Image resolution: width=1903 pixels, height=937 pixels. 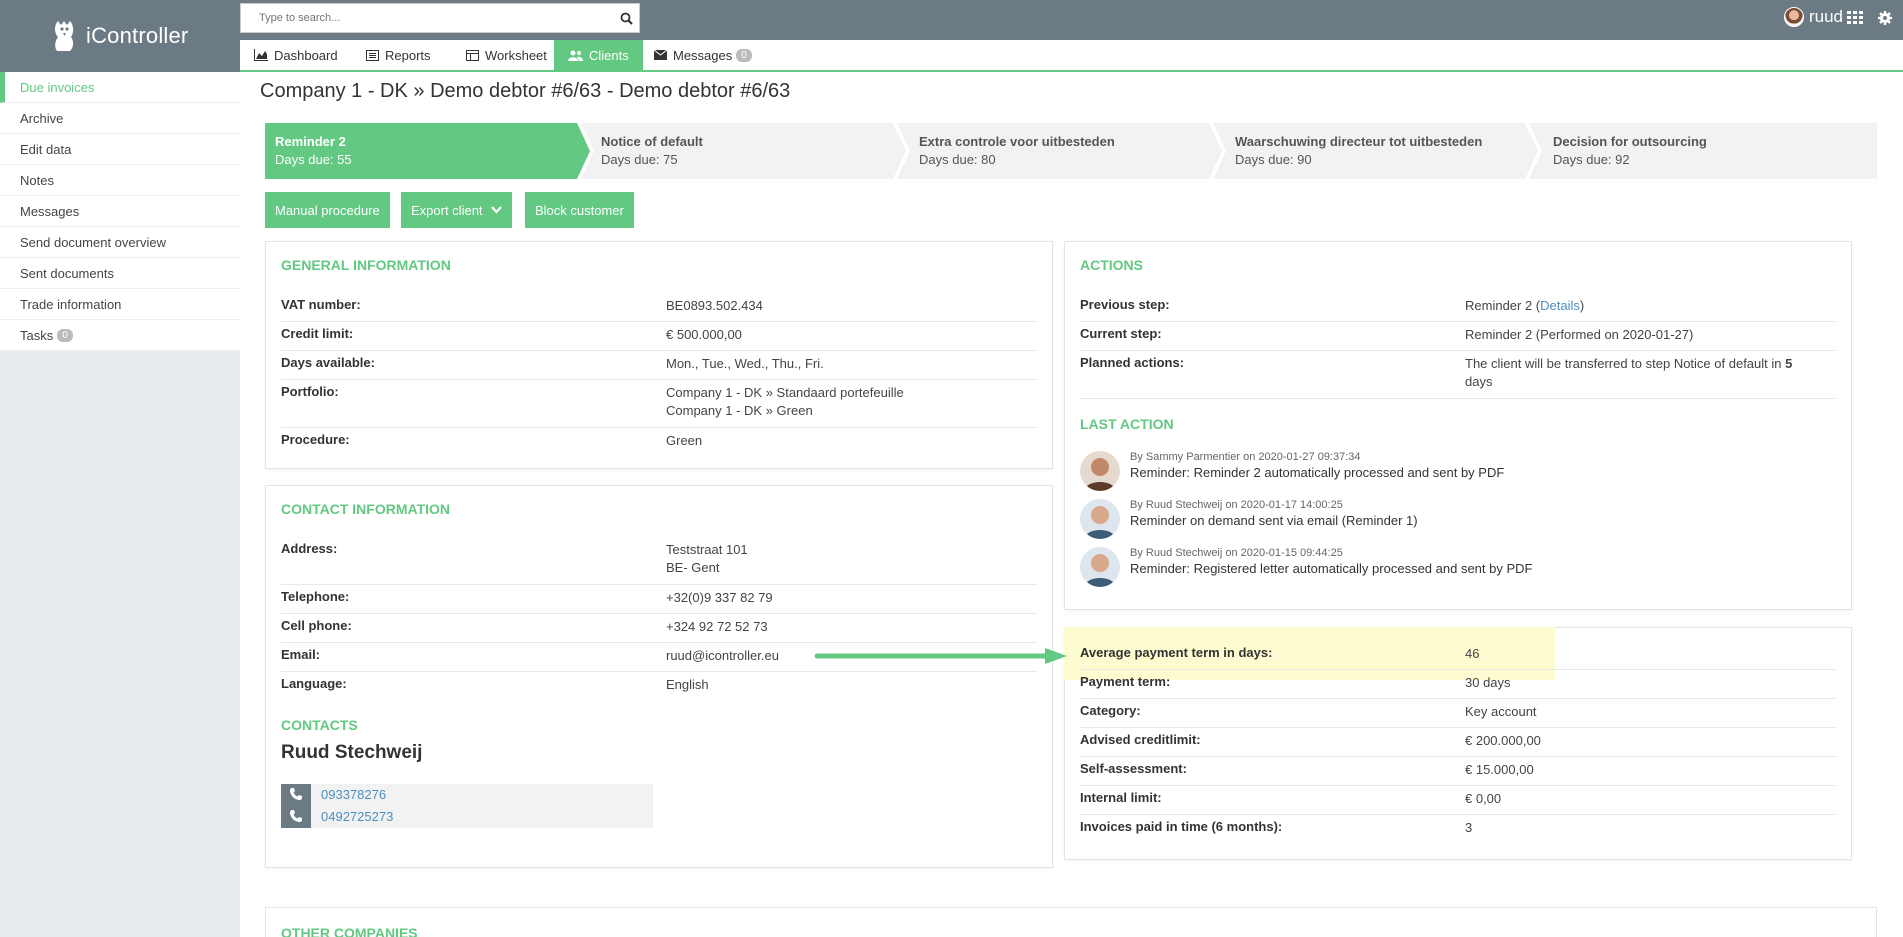 I want to click on messages-count-badge: 0, so click(x=744, y=55).